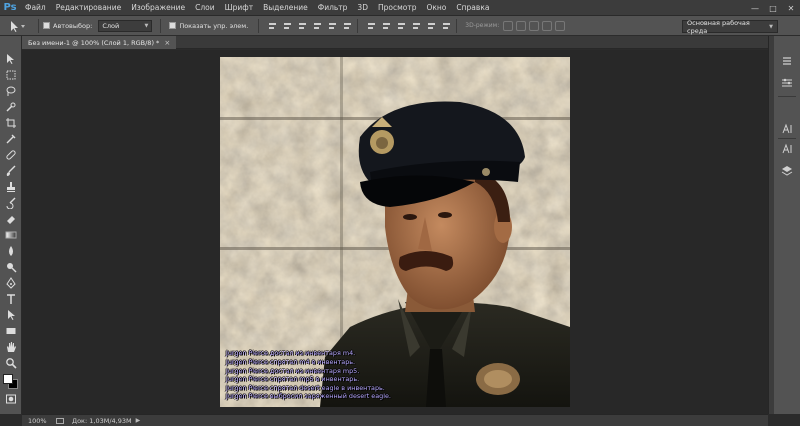 This screenshot has height=426, width=800. I want to click on close-button: ✕, so click(791, 8).